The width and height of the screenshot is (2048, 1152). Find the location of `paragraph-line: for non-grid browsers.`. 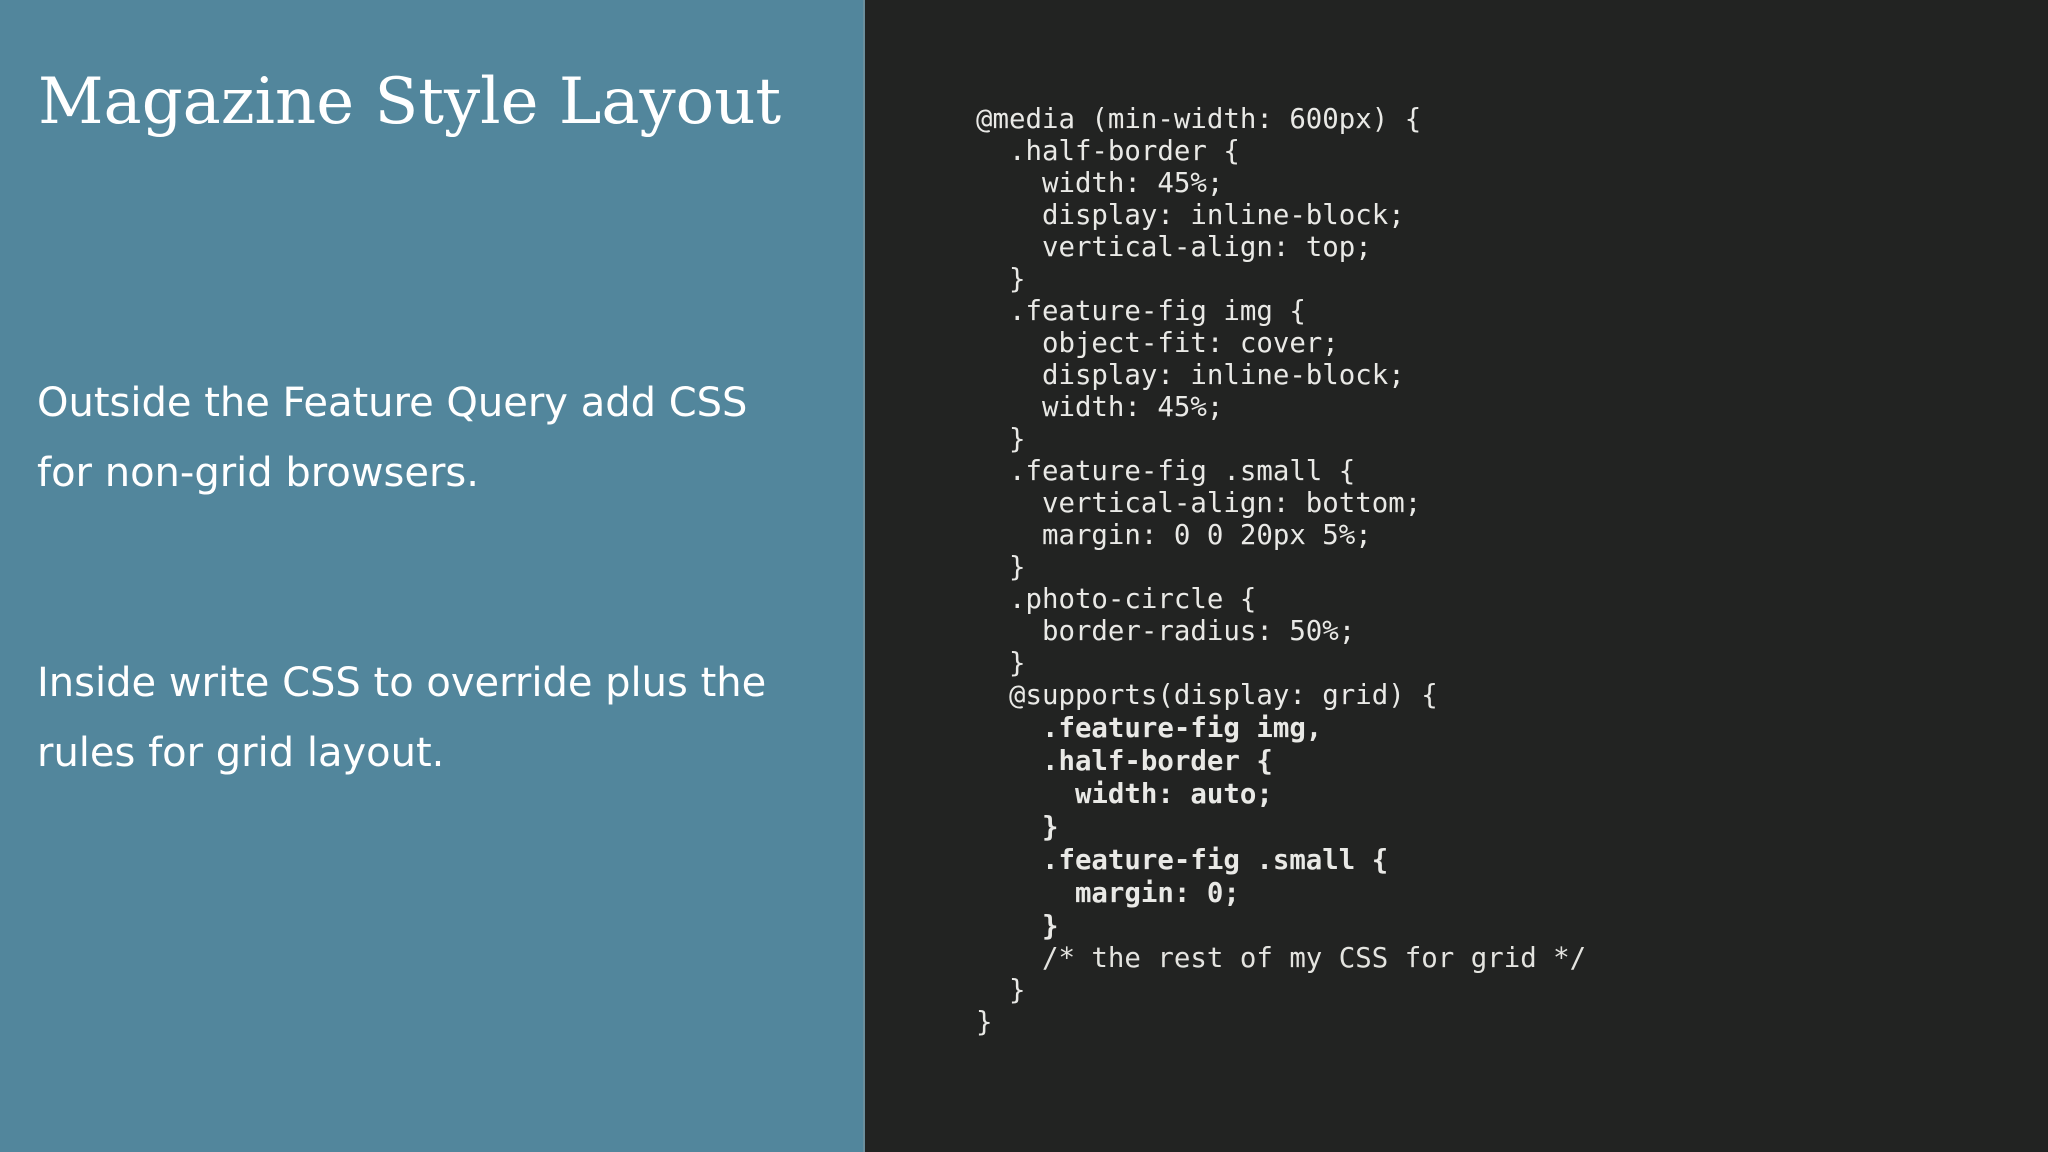

paragraph-line: for non-grid browsers. is located at coordinates (258, 473).